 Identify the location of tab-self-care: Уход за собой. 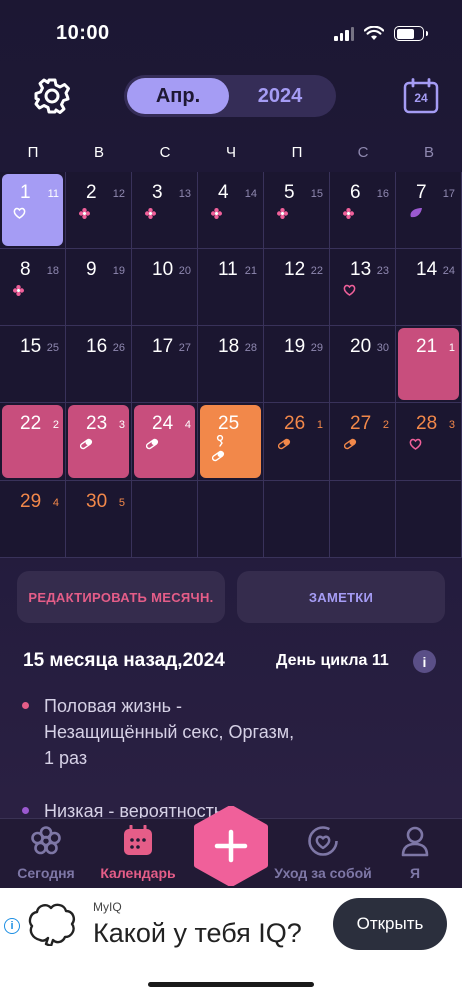
(323, 855).